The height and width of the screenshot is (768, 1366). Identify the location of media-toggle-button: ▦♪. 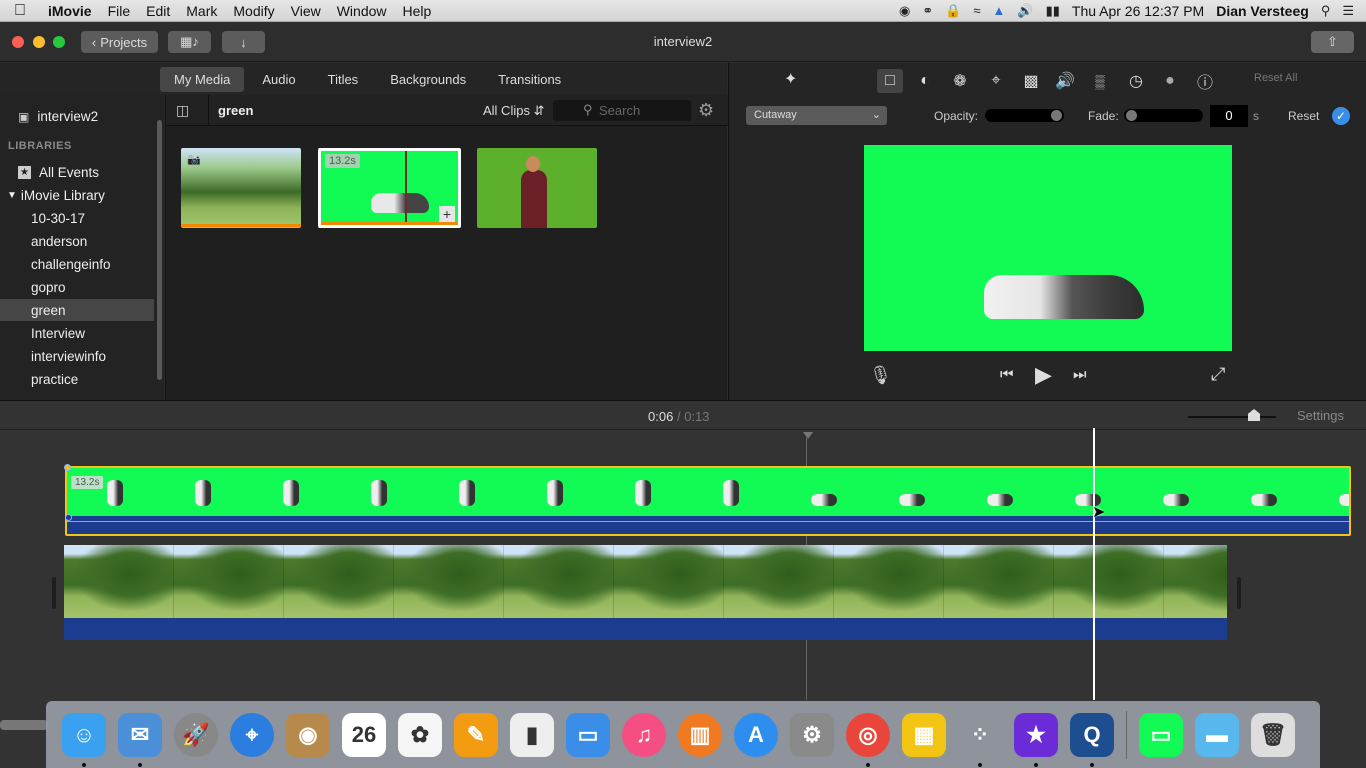
(189, 42).